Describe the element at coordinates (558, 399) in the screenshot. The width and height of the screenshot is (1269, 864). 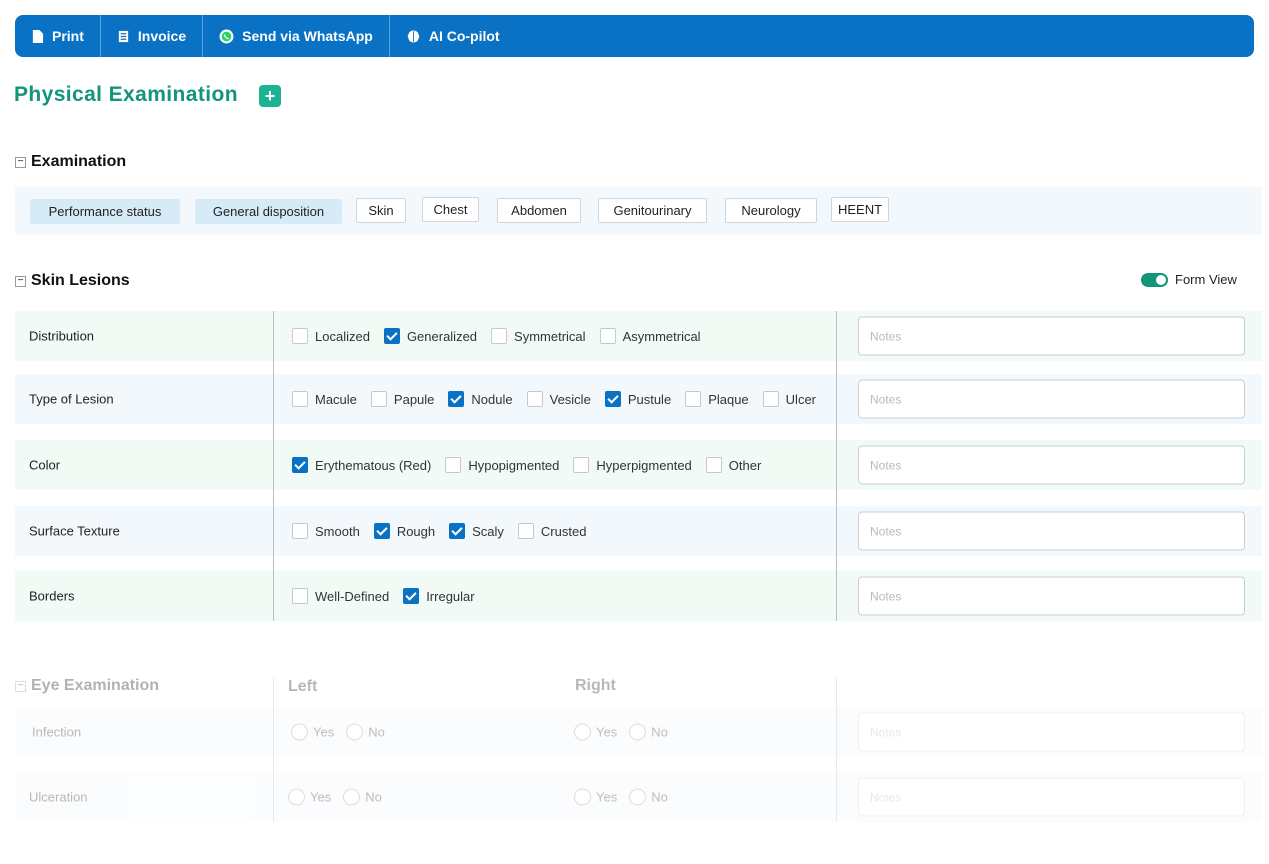
I see `option-vesicle: Vesicle` at that location.